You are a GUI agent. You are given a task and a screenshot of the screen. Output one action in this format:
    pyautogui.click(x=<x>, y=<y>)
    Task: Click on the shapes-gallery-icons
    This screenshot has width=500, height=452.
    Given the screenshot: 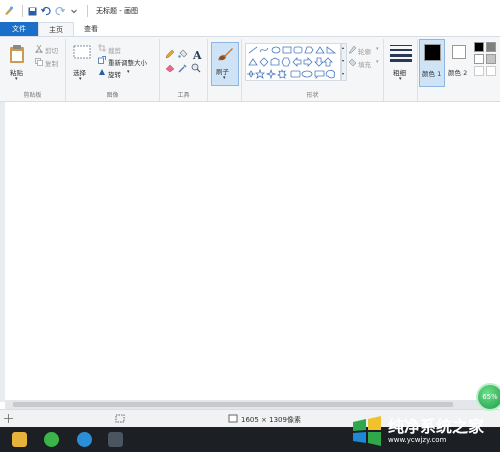 What is the action you would take?
    pyautogui.click(x=292, y=63)
    